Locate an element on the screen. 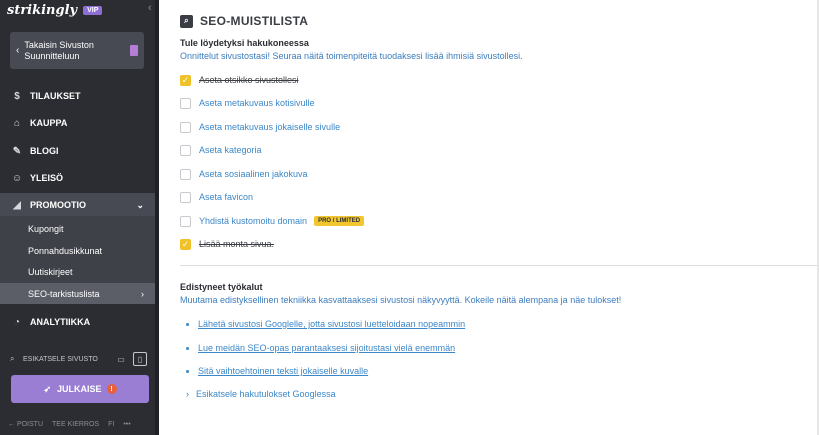 The width and height of the screenshot is (819, 435). search-icon: ⌕ is located at coordinates (12, 358).